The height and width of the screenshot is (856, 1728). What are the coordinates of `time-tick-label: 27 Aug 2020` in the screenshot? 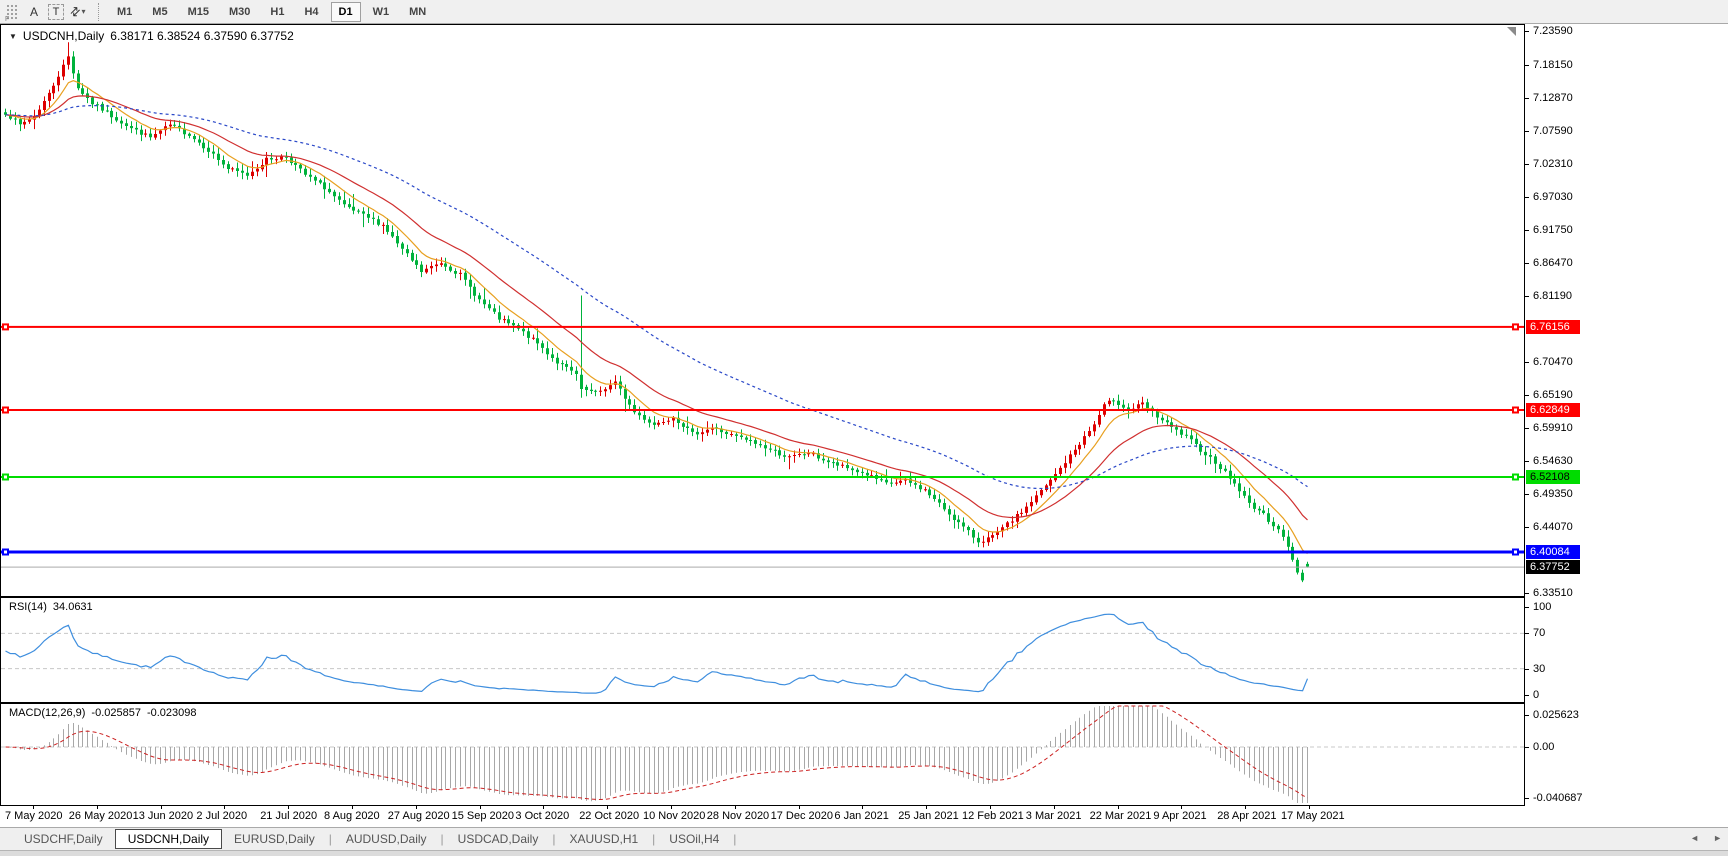 It's located at (418, 816).